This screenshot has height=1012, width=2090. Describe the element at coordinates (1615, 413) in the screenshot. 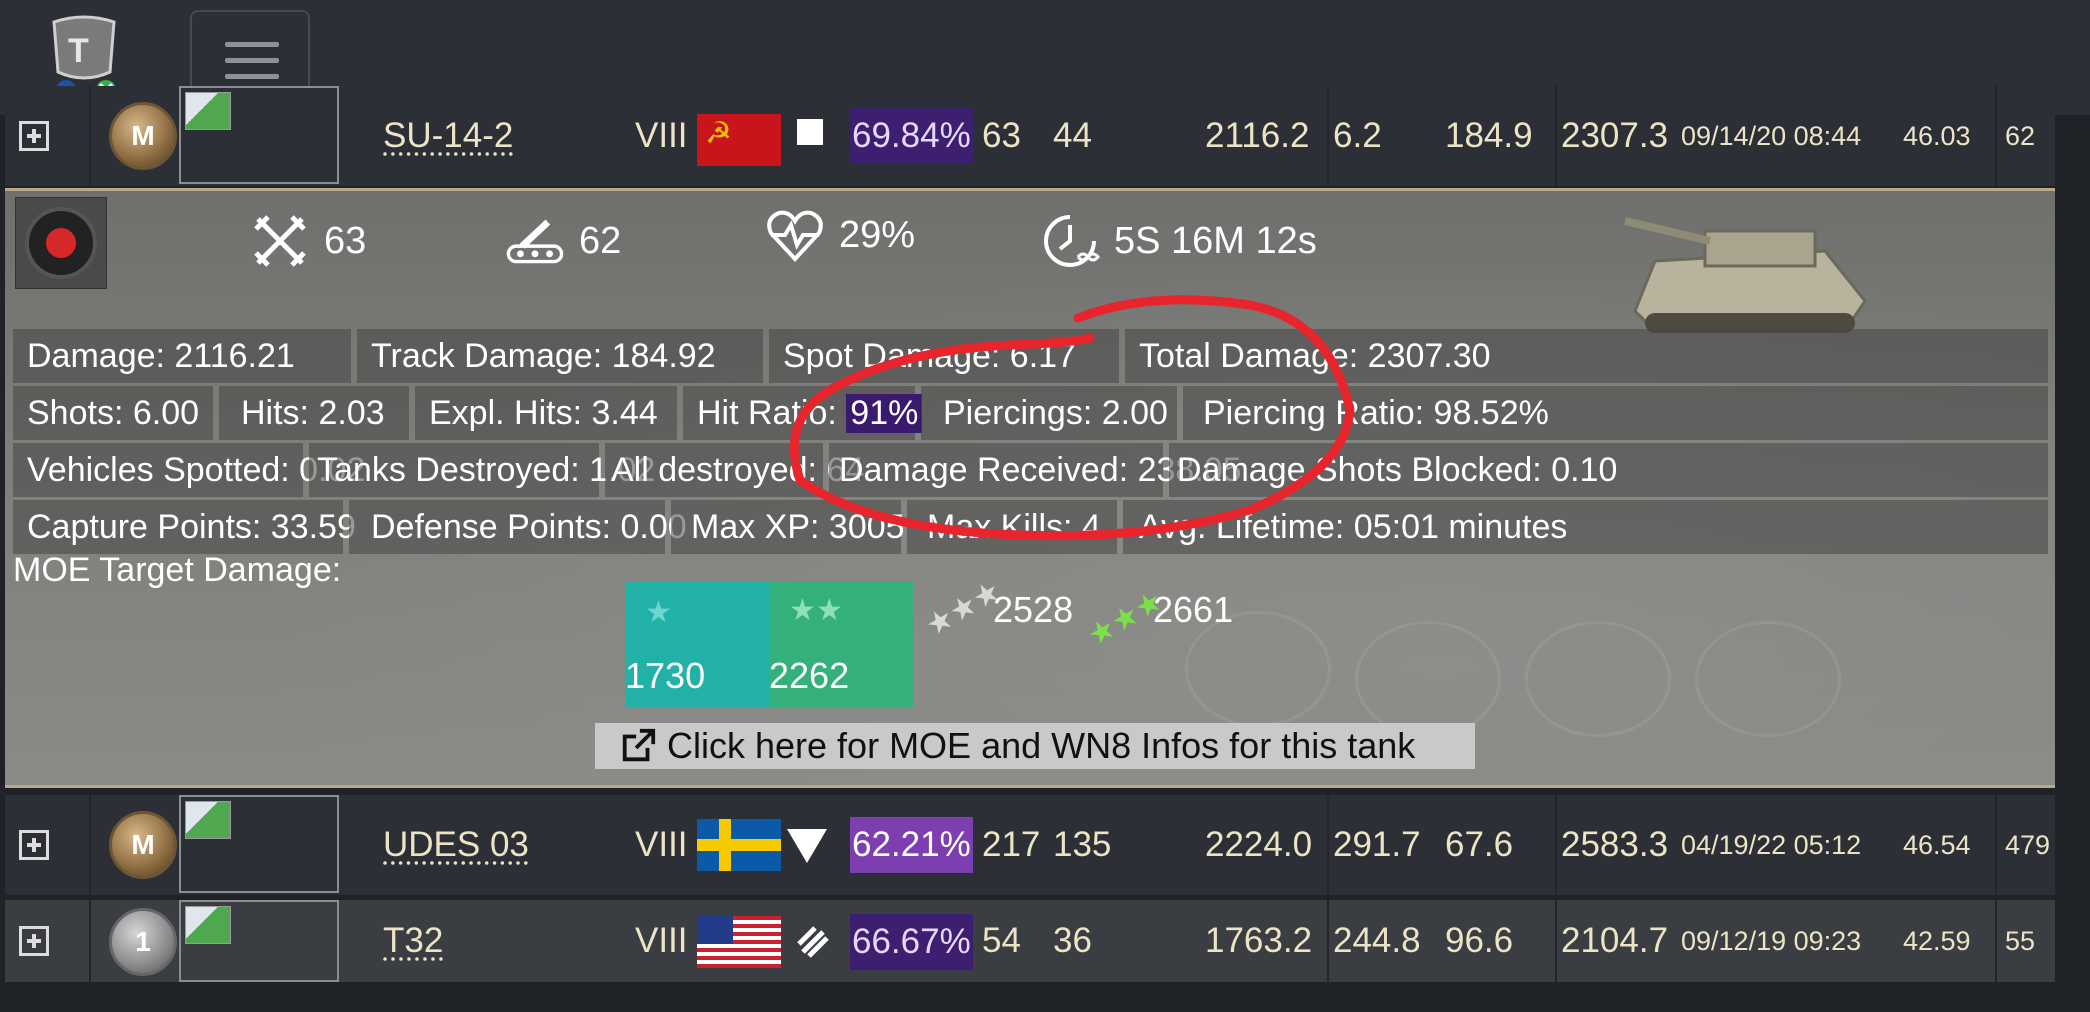

I see `stat-piercing-ratio: Piercing Ratio: 98.52%` at that location.